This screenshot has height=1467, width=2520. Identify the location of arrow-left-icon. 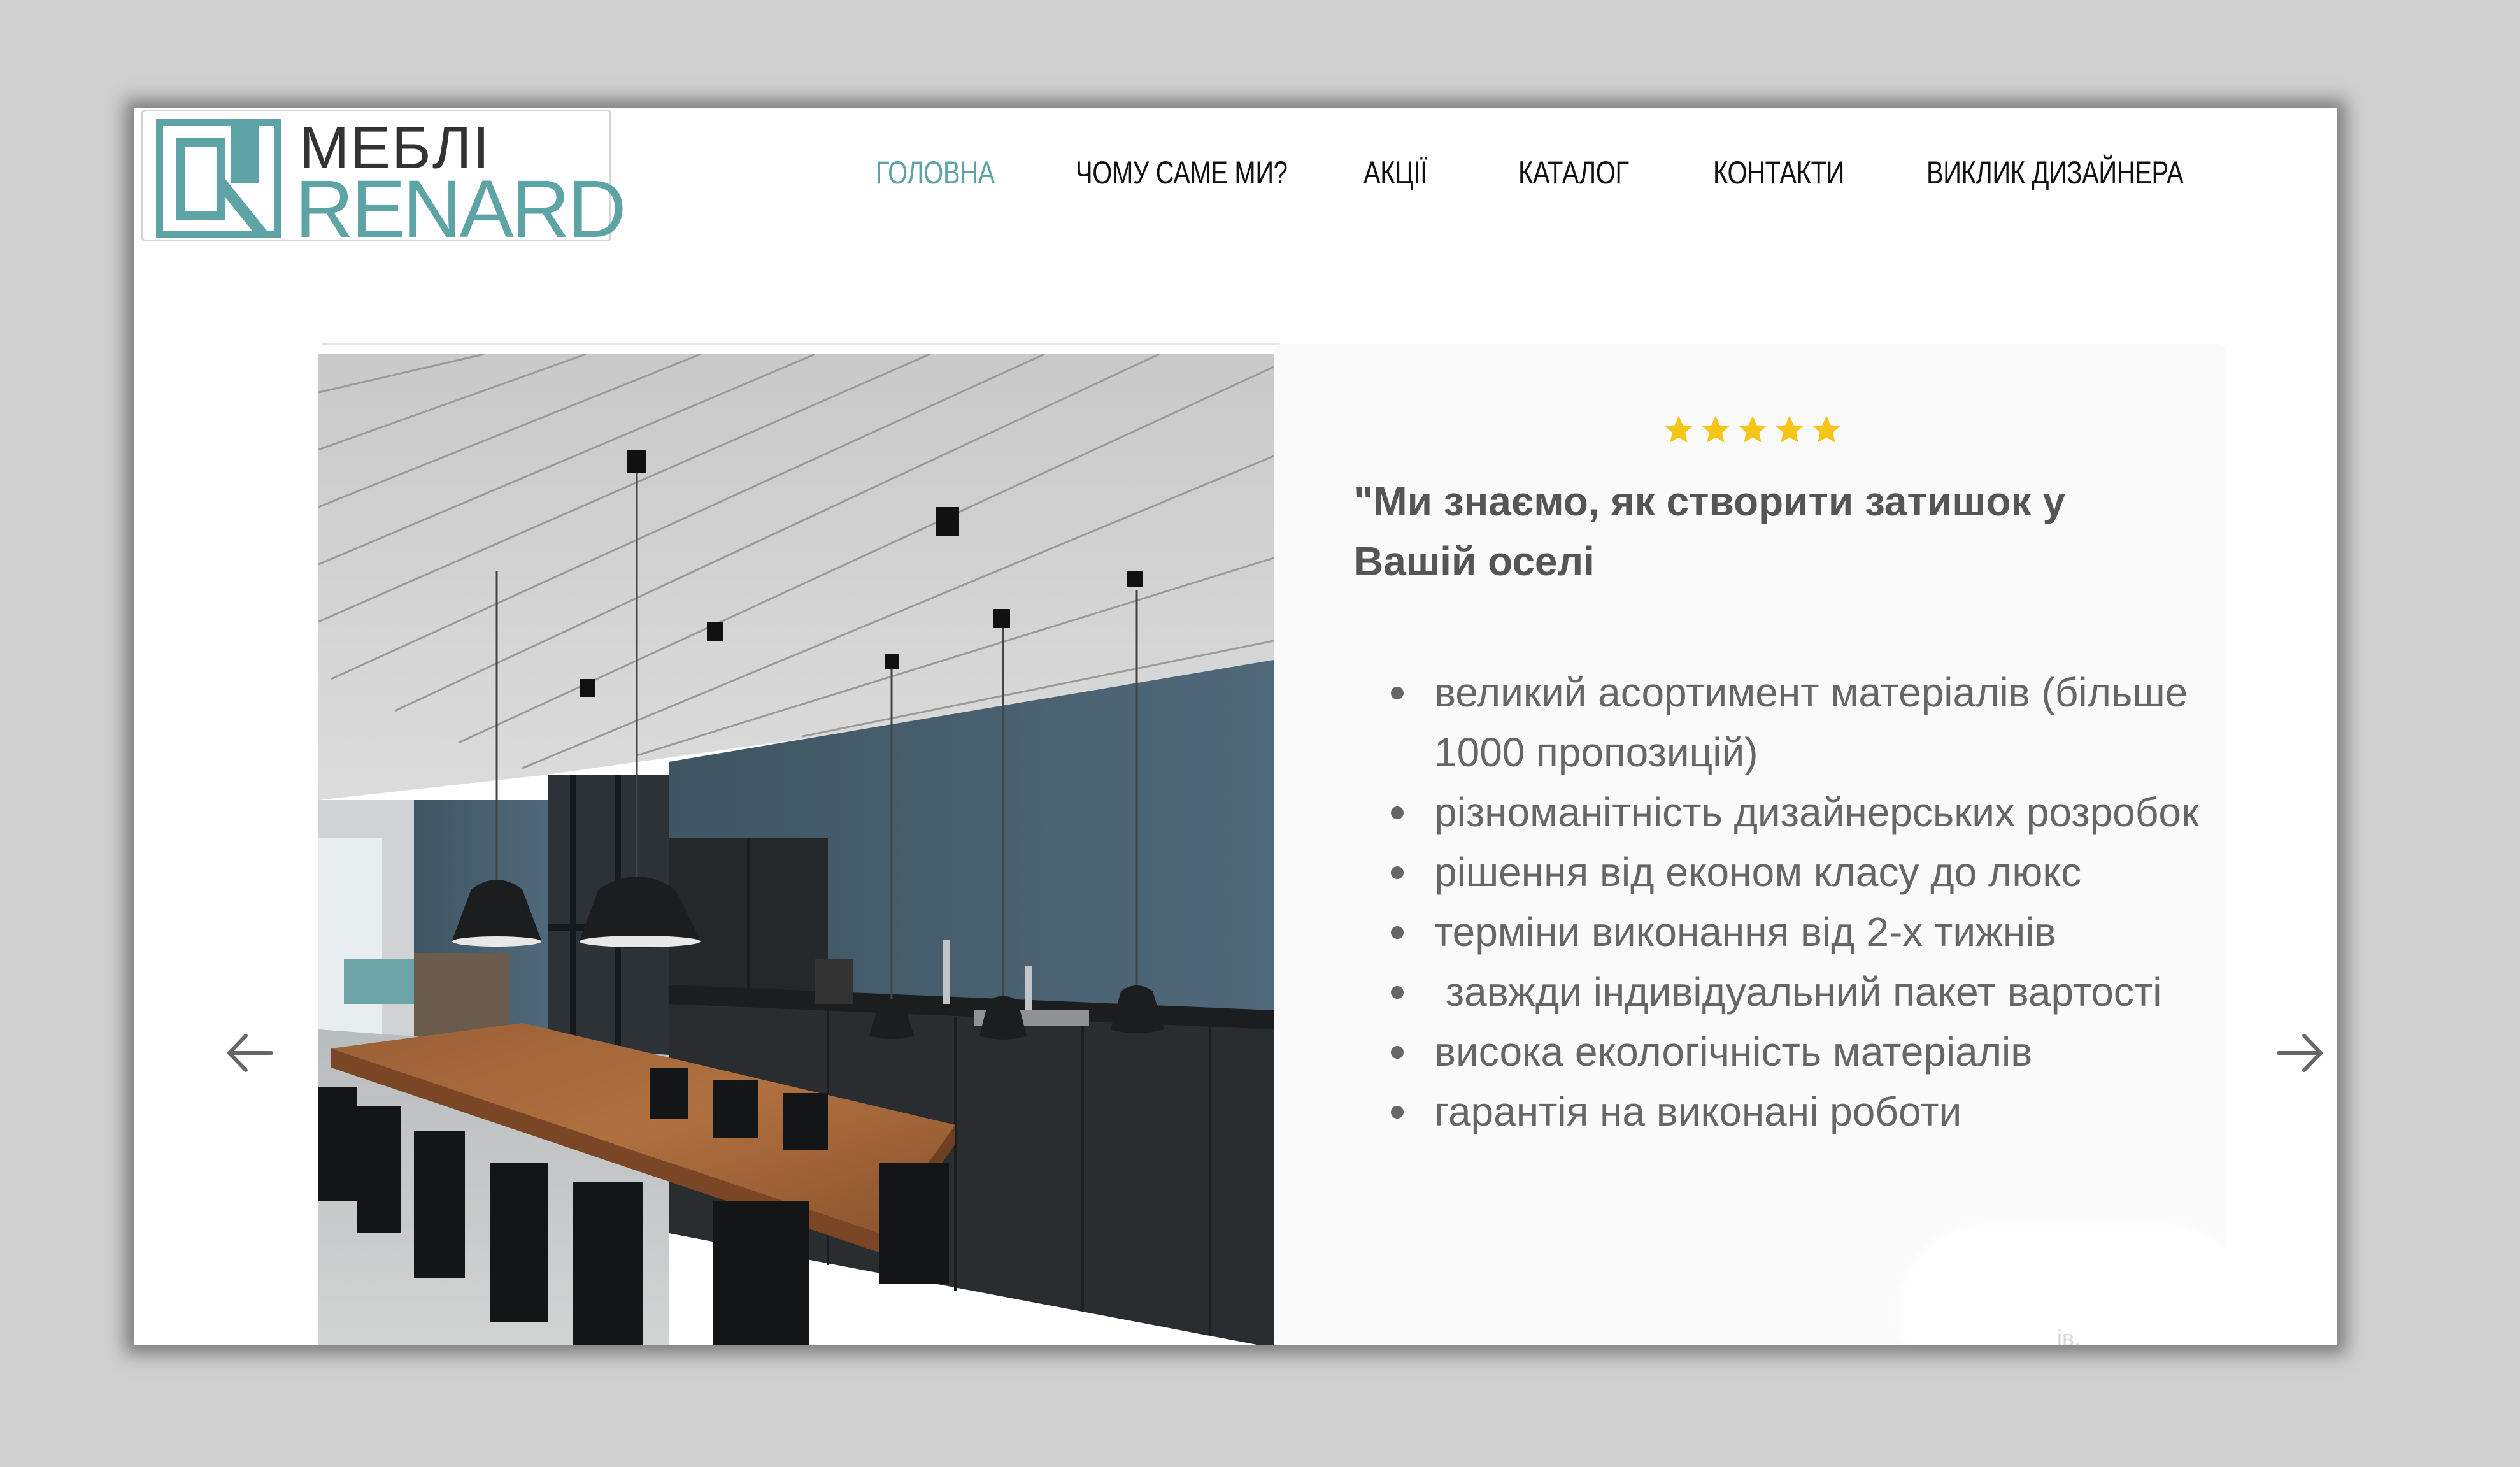
(249, 1053).